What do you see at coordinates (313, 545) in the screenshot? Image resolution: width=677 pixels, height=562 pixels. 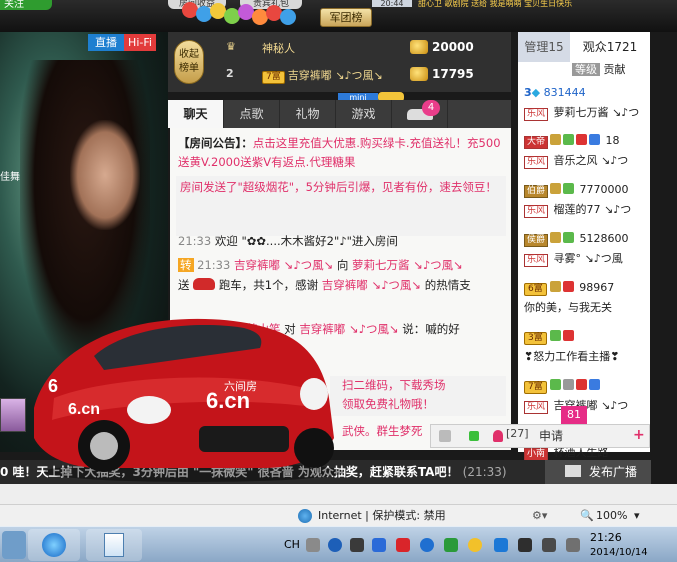 I see `keyboard-icon` at bounding box center [313, 545].